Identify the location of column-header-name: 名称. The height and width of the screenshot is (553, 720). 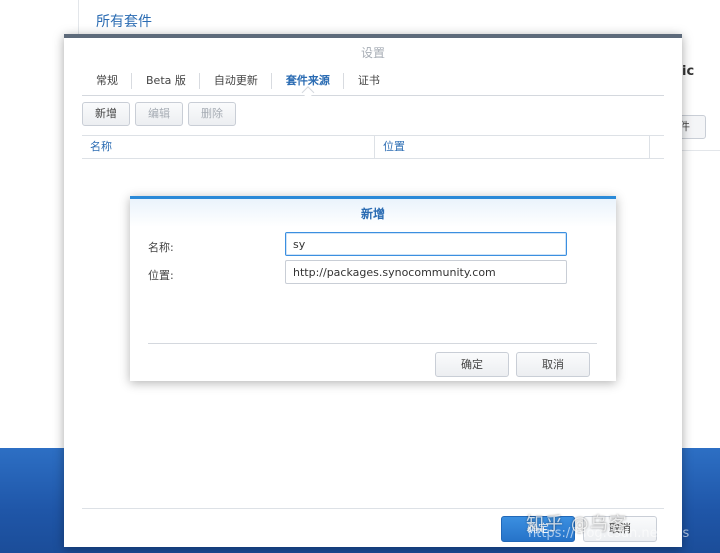
(228, 147).